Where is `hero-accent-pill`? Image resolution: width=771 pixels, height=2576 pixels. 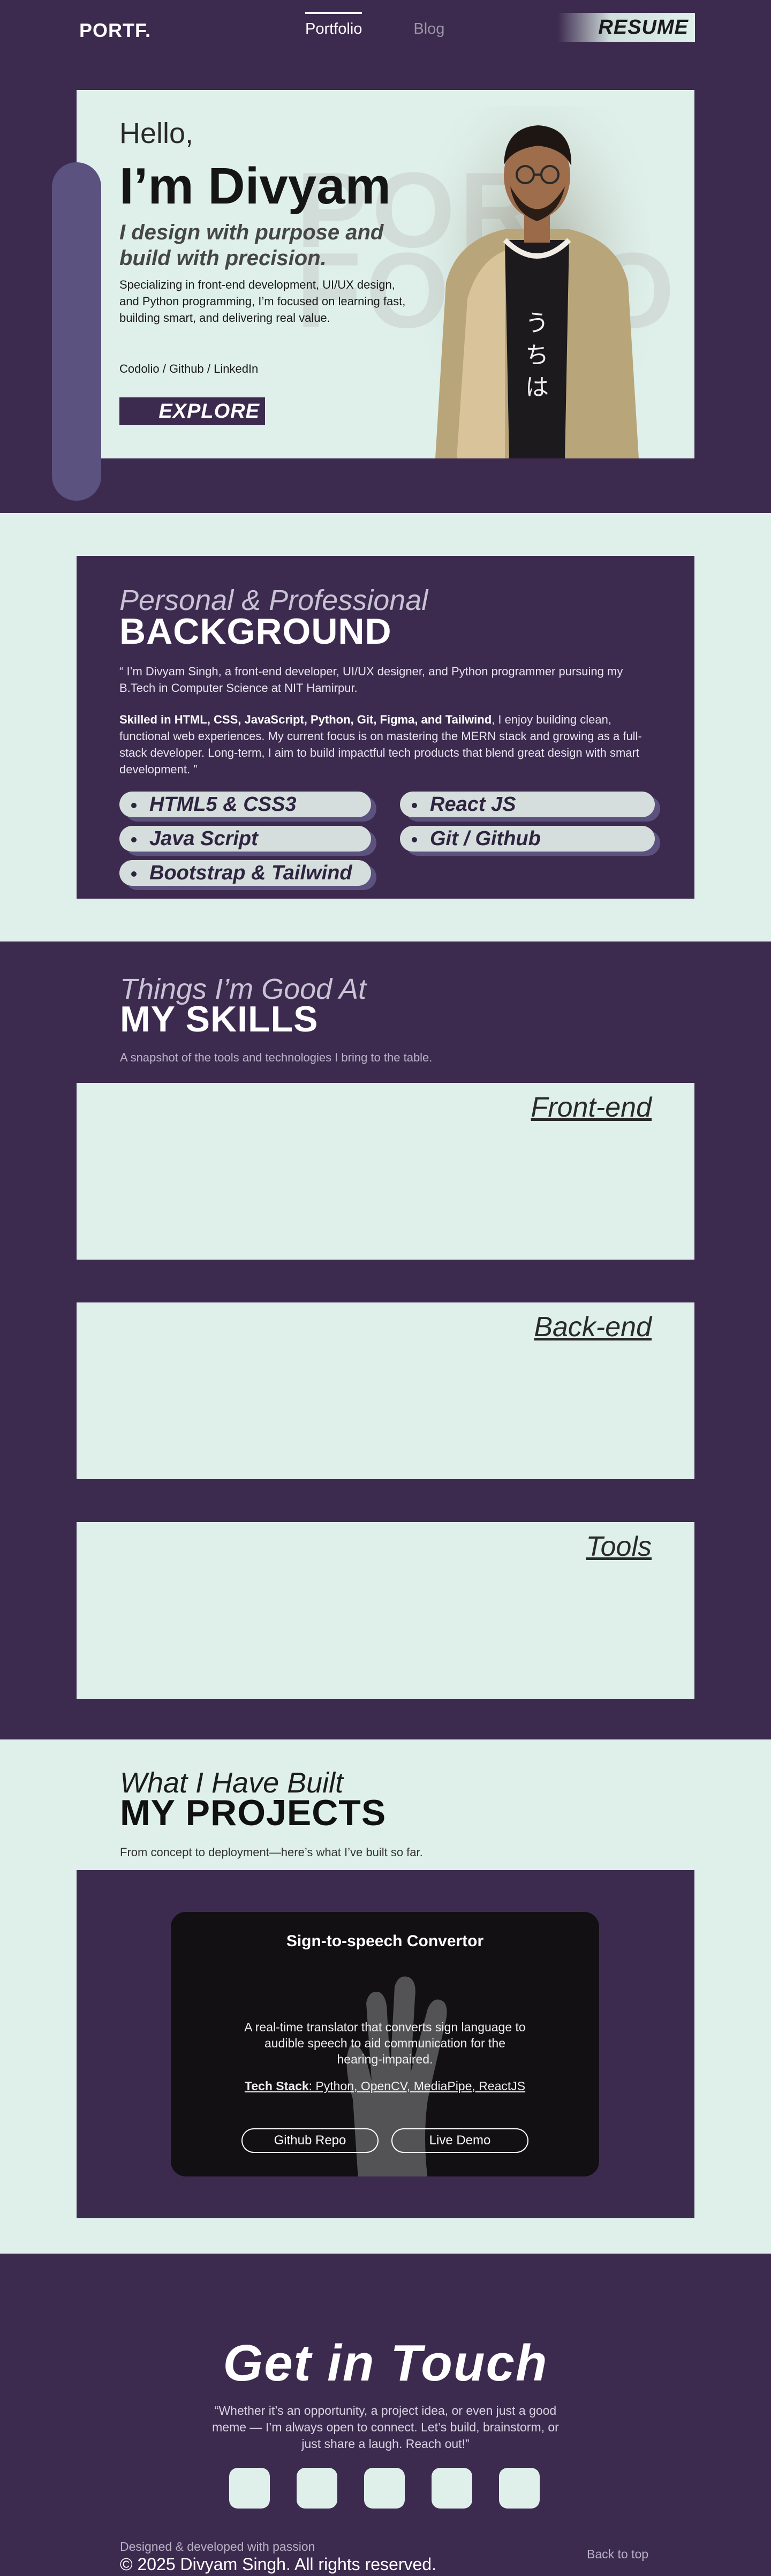
hero-accent-pill is located at coordinates (76, 331).